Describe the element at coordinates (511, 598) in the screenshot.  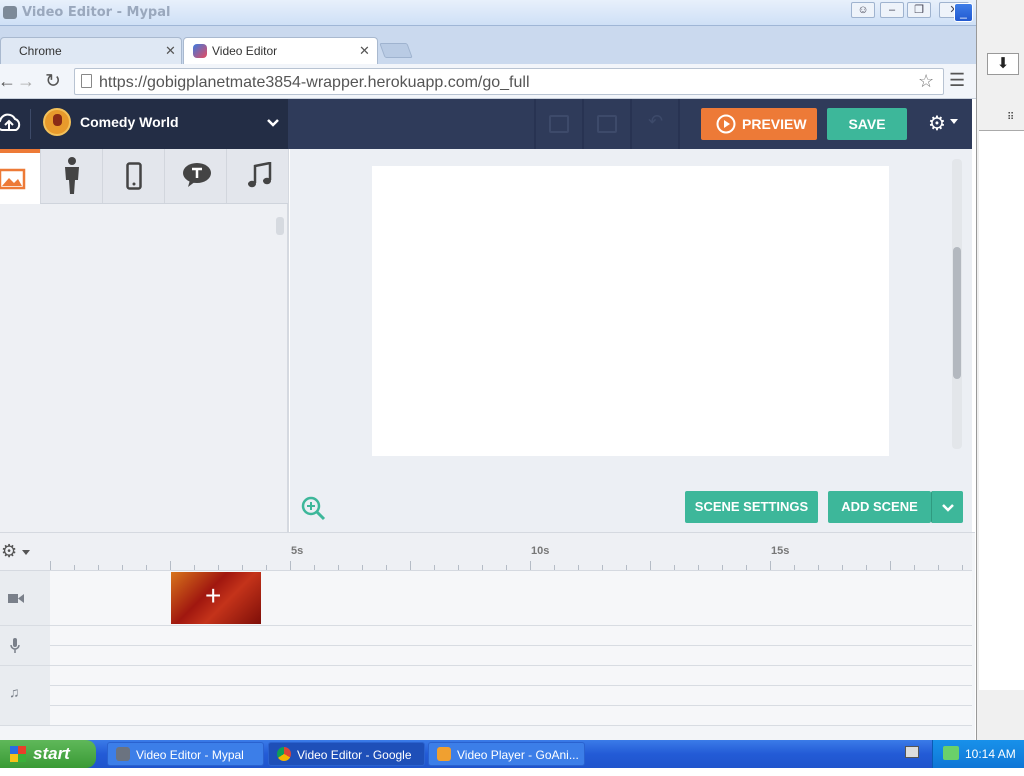
I see `video-track: +` at that location.